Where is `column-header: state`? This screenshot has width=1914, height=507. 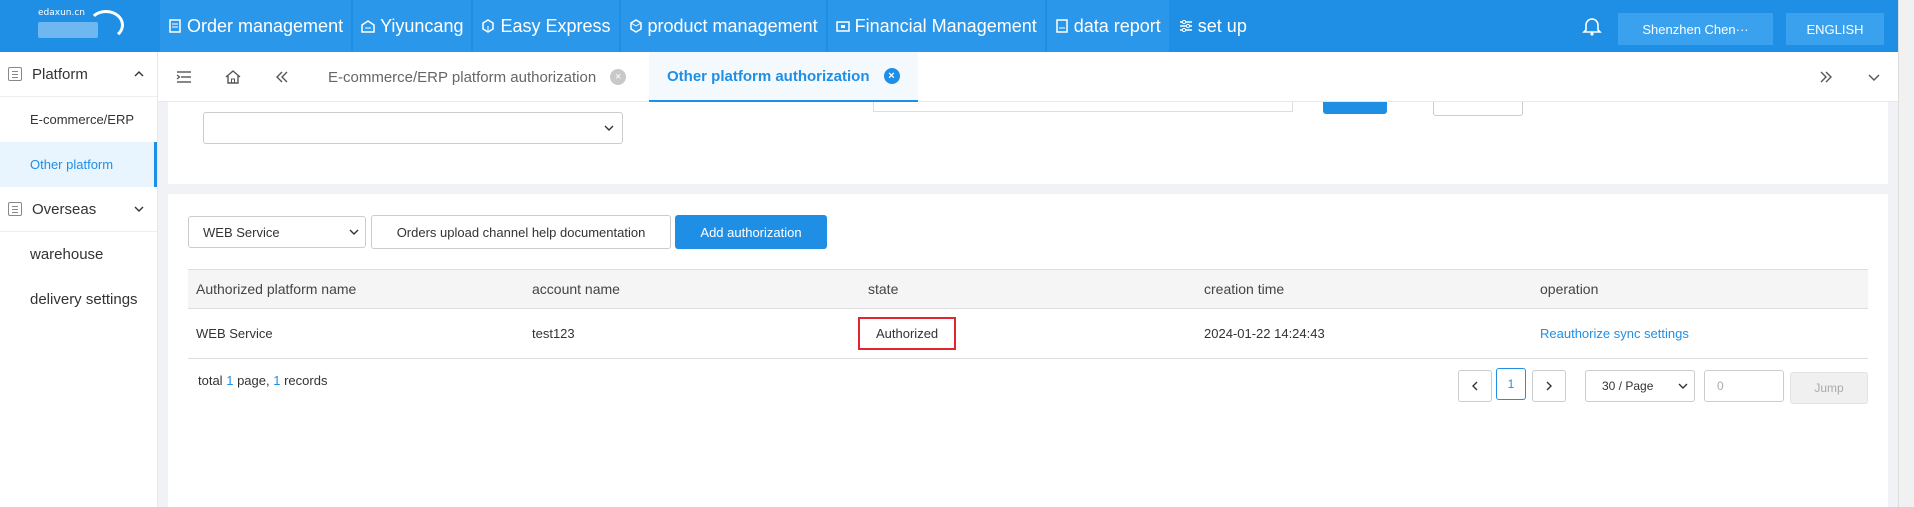
column-header: state is located at coordinates (883, 289).